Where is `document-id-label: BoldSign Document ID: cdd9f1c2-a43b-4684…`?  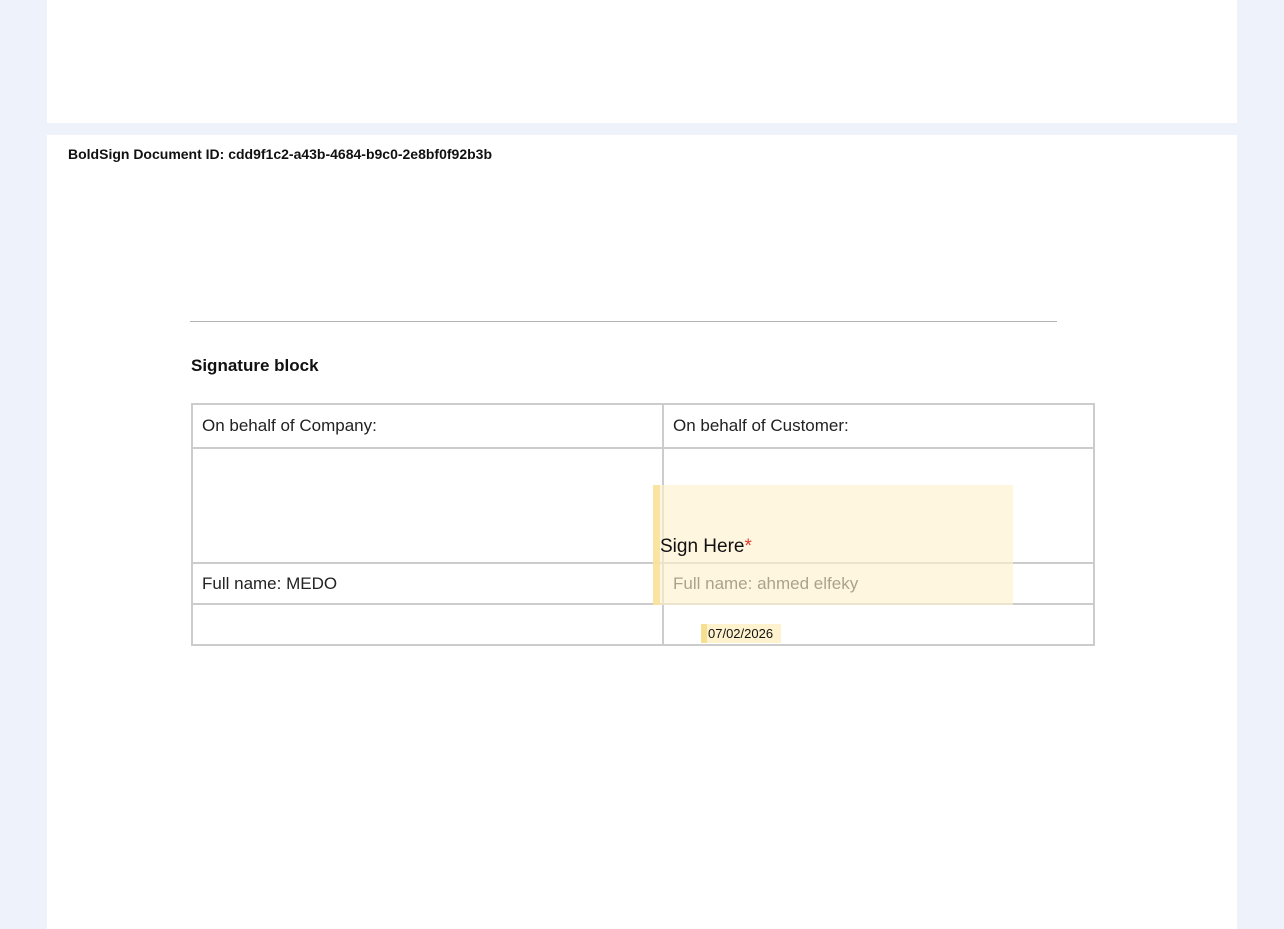
document-id-label: BoldSign Document ID: cdd9f1c2-a43b-4684… is located at coordinates (280, 154).